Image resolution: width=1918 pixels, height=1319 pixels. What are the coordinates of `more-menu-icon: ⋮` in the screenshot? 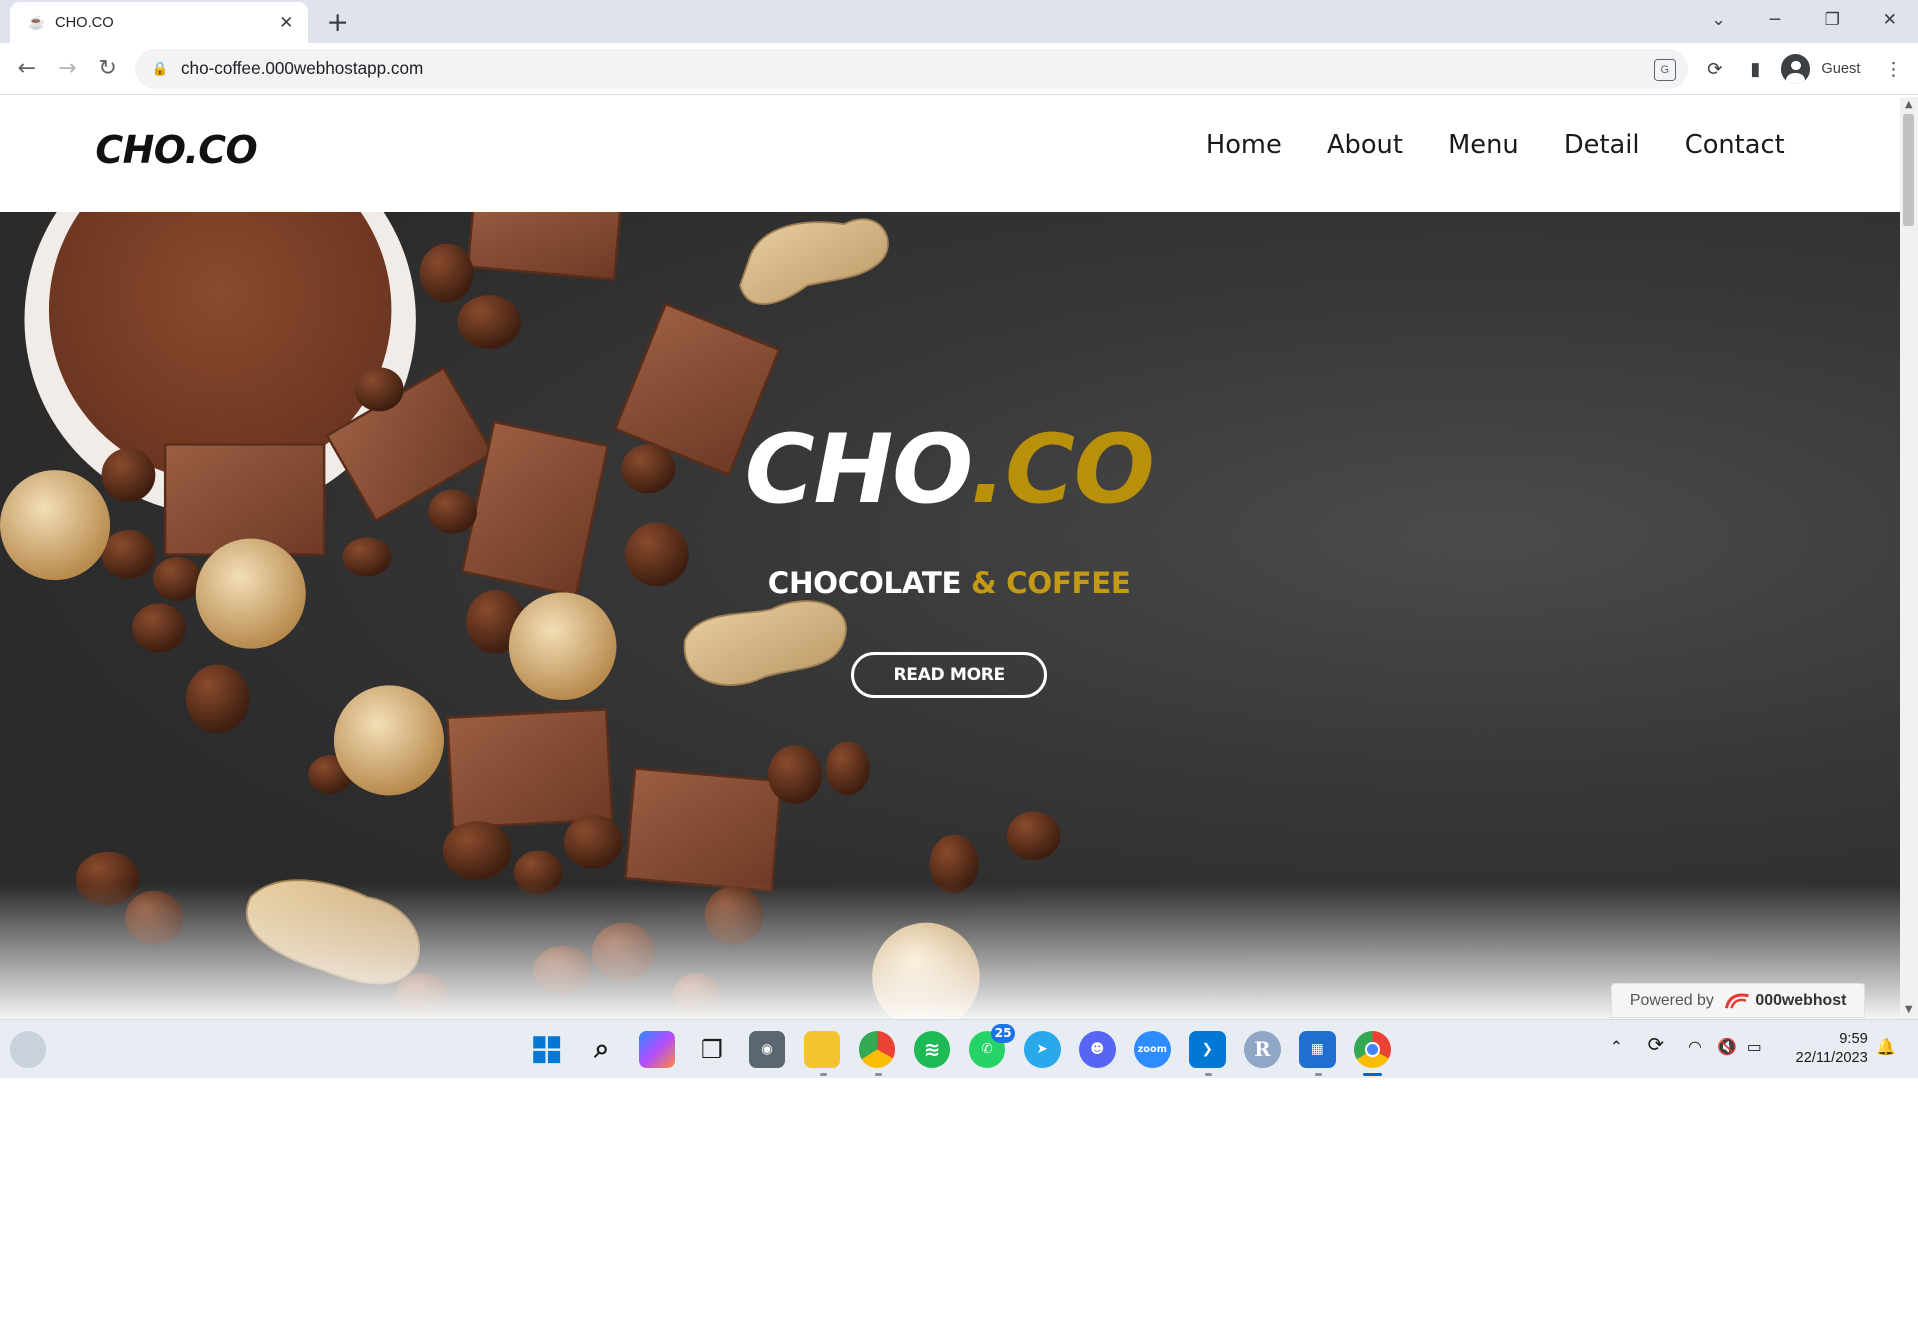 It's located at (1893, 69).